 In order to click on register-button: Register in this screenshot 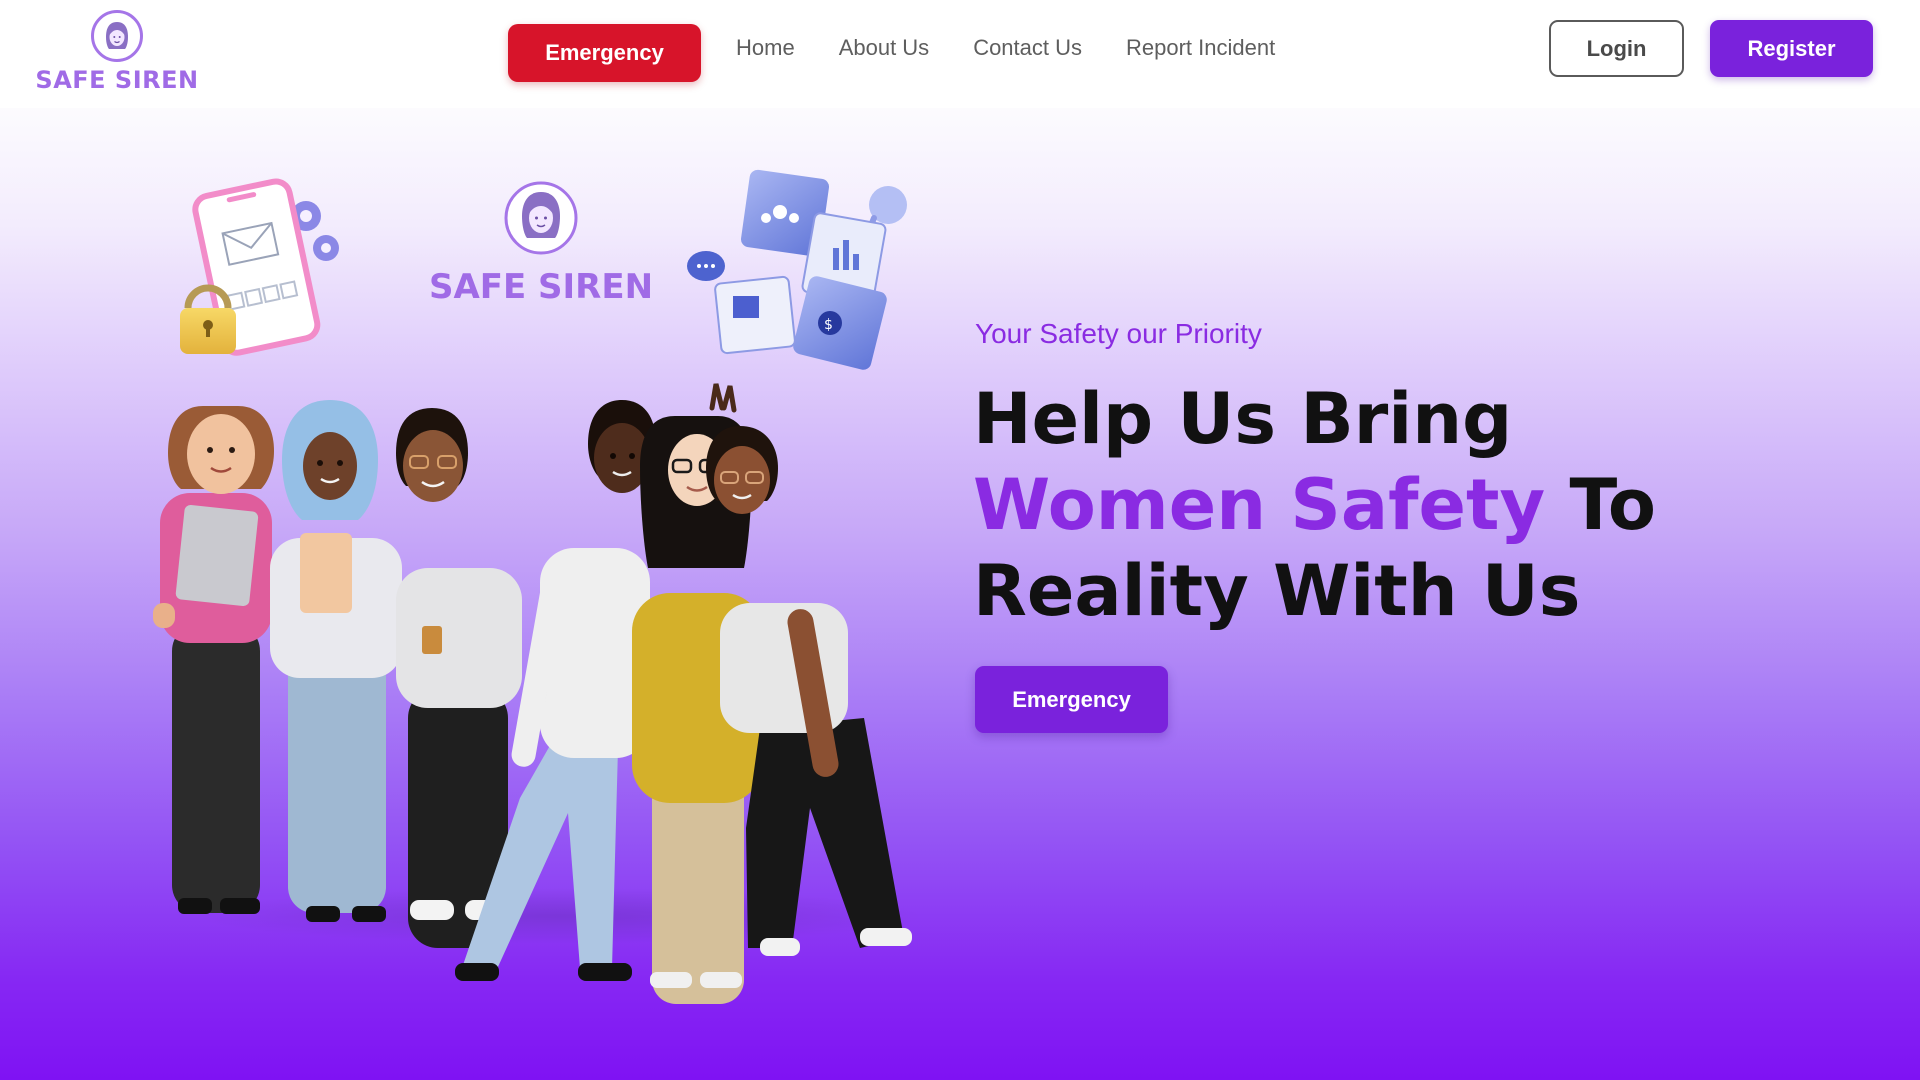, I will do `click(1791, 48)`.